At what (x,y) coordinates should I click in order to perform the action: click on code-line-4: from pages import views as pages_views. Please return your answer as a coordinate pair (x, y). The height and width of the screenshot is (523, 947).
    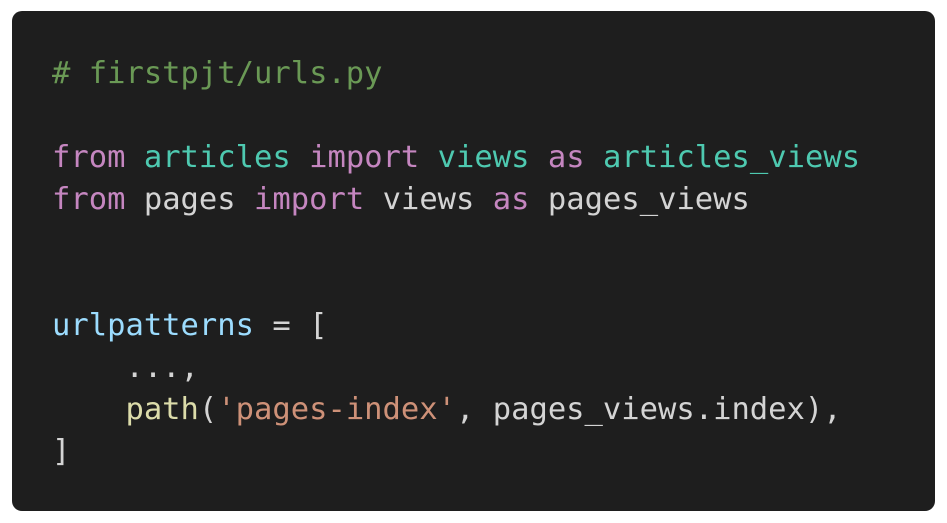
    Looking at the image, I should click on (456, 200).